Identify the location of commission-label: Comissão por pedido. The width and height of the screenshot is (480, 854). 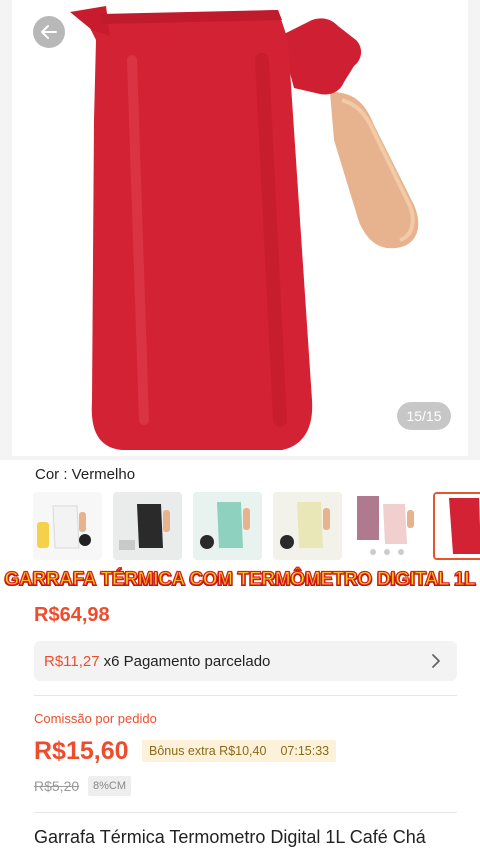
(95, 718).